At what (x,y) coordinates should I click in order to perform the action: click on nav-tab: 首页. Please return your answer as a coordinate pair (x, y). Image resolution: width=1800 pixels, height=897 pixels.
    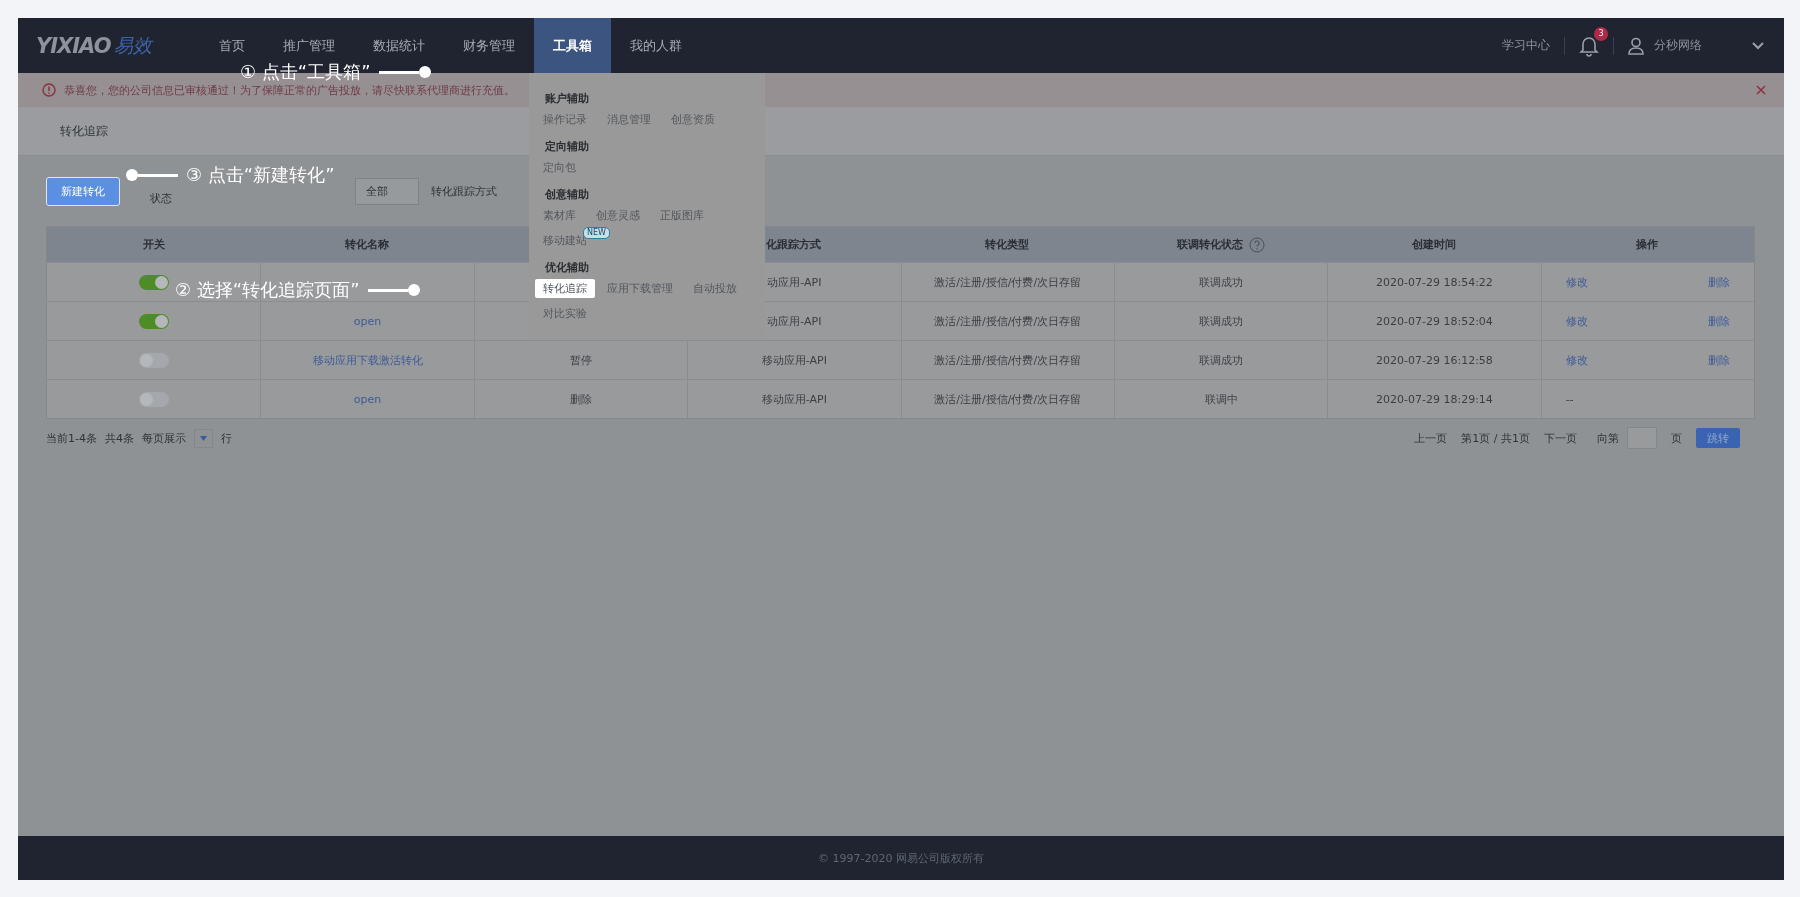
    Looking at the image, I should click on (232, 45).